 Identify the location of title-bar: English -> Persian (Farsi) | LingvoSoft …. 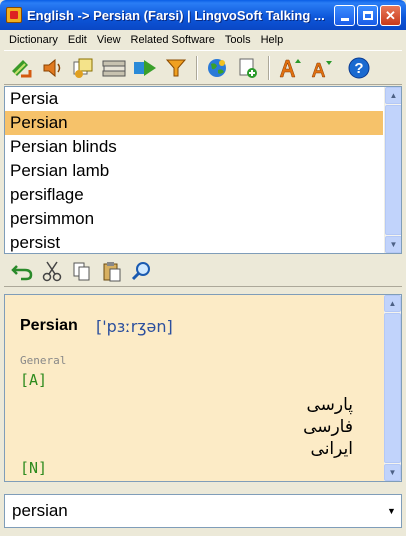
(203, 15).